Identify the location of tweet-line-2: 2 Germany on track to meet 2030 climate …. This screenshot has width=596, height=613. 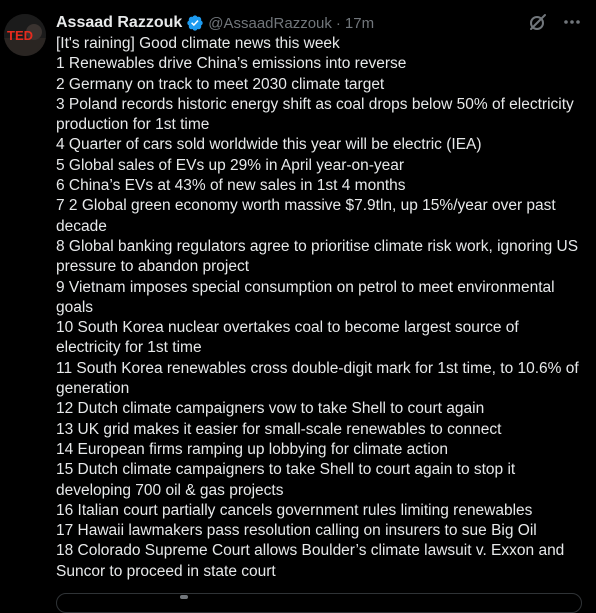
(220, 84).